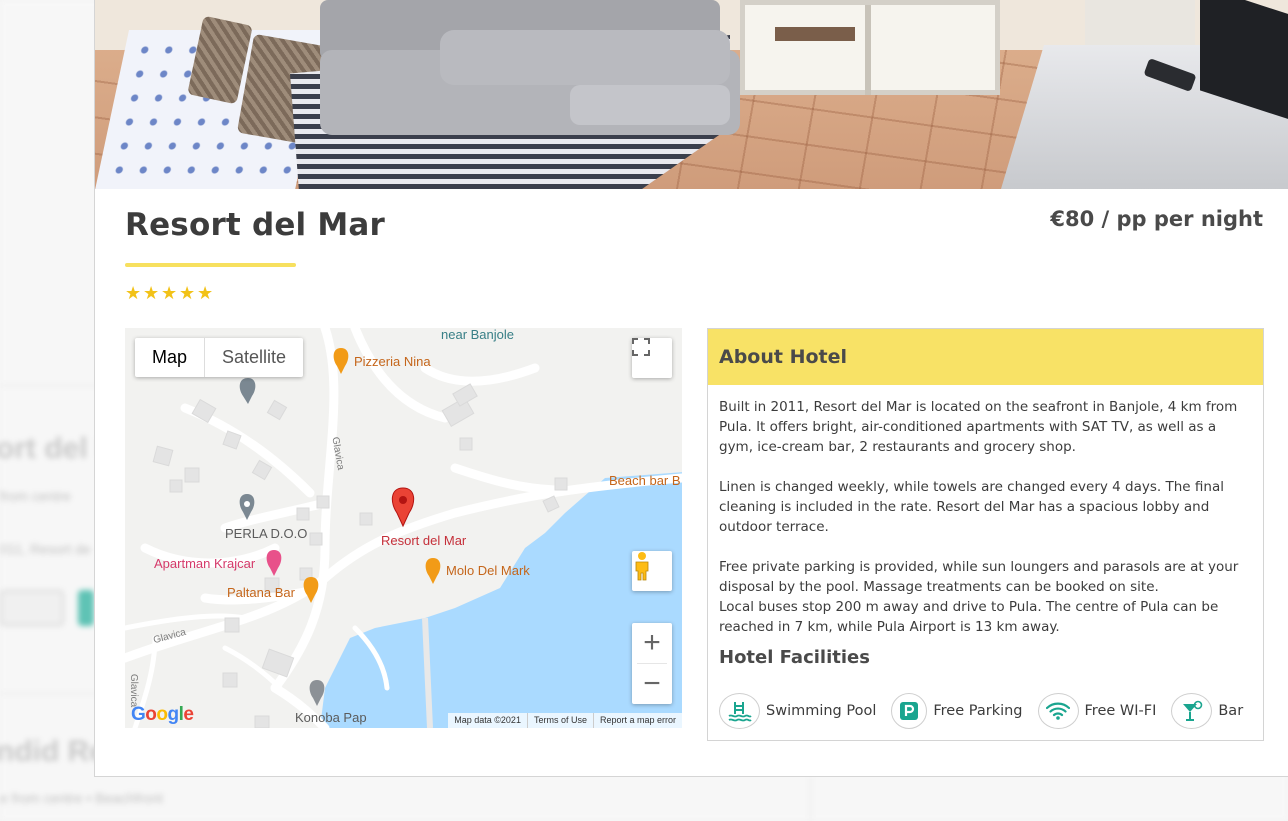  What do you see at coordinates (652, 643) in the screenshot?
I see `zoom-in-button: +` at bounding box center [652, 643].